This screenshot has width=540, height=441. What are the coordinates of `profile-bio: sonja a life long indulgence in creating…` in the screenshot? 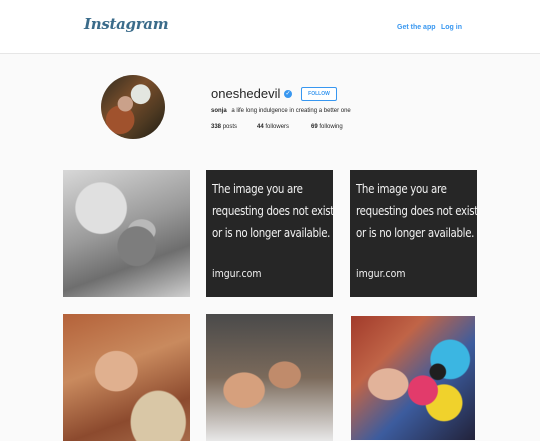 It's located at (281, 111).